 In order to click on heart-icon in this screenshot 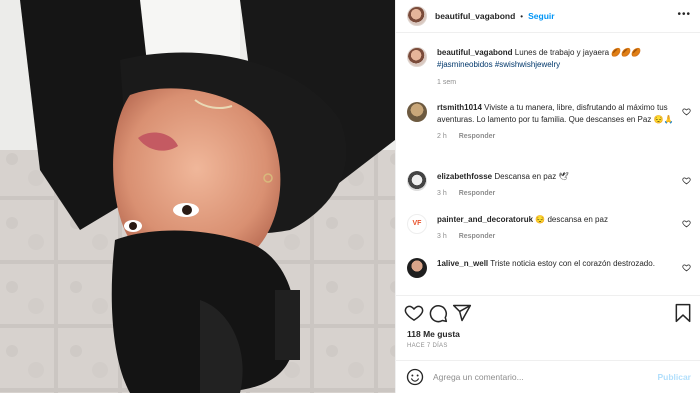, I will do `click(414, 313)`.